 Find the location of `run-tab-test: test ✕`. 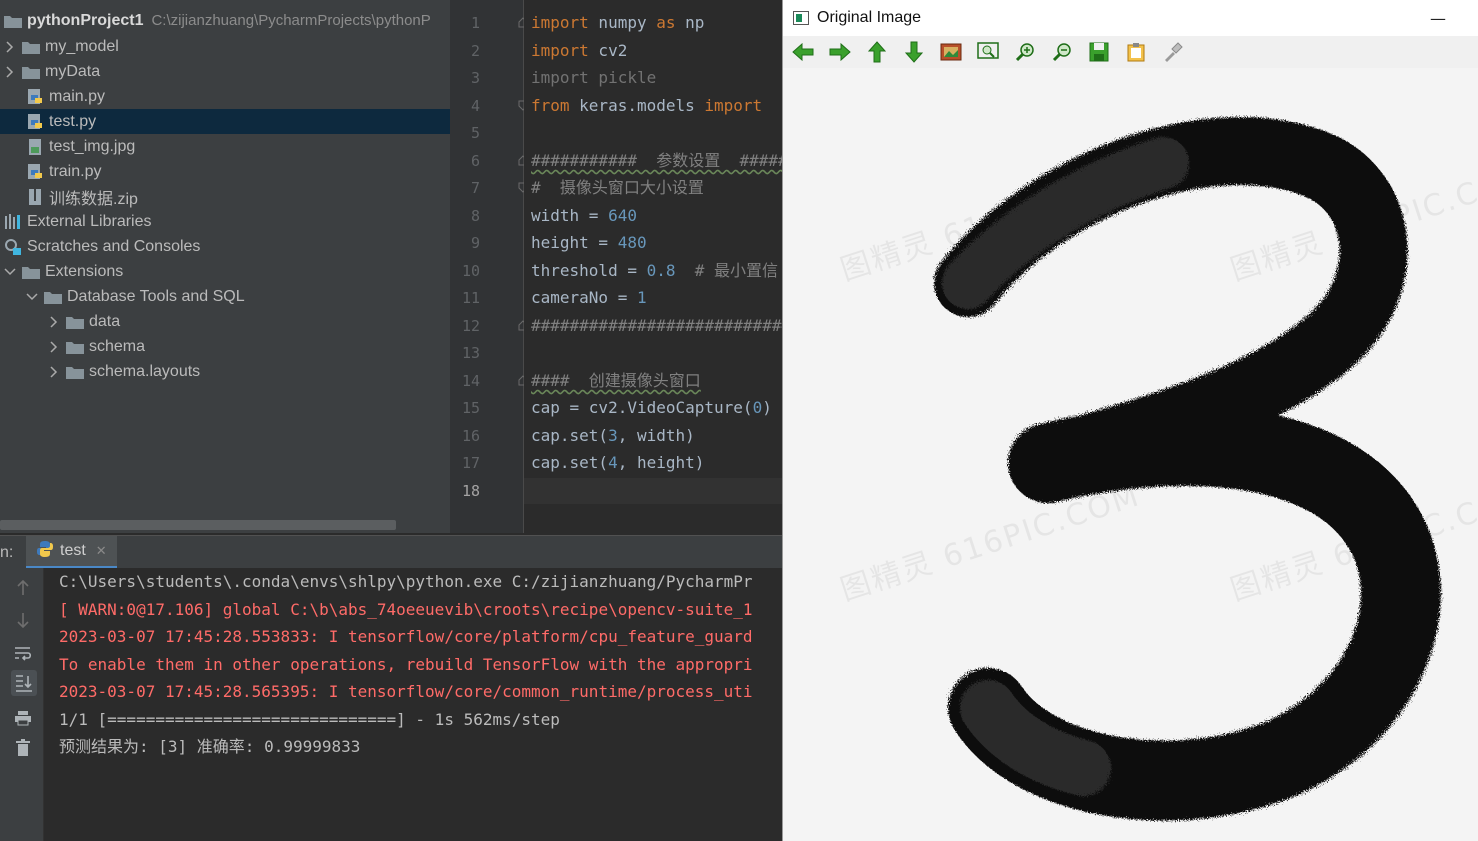

run-tab-test: test ✕ is located at coordinates (71, 552).